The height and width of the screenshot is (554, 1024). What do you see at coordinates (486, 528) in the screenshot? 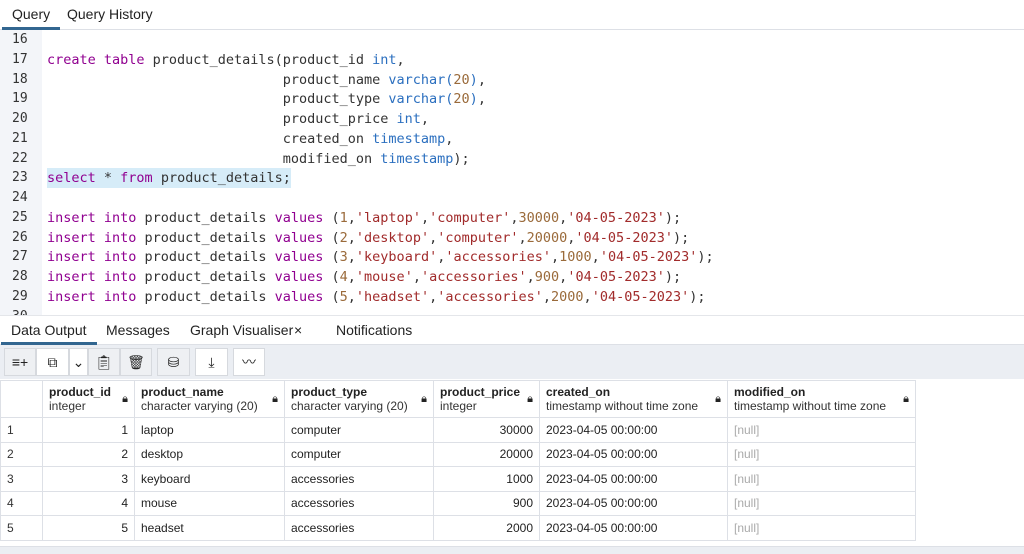
I see `table-cell: 2000` at bounding box center [486, 528].